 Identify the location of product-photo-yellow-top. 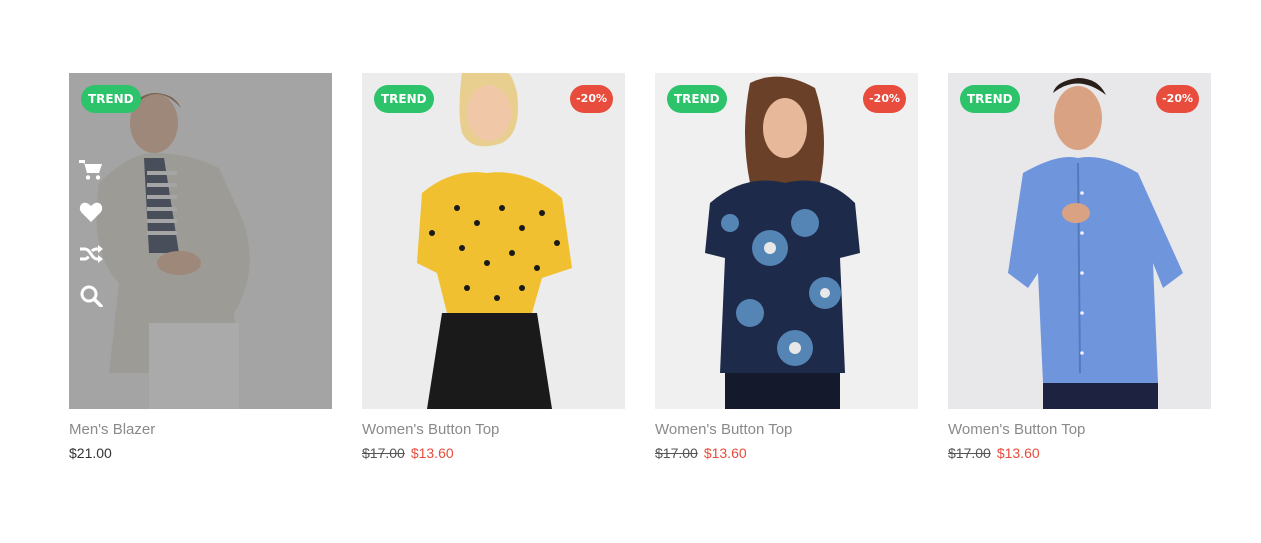
(493, 241).